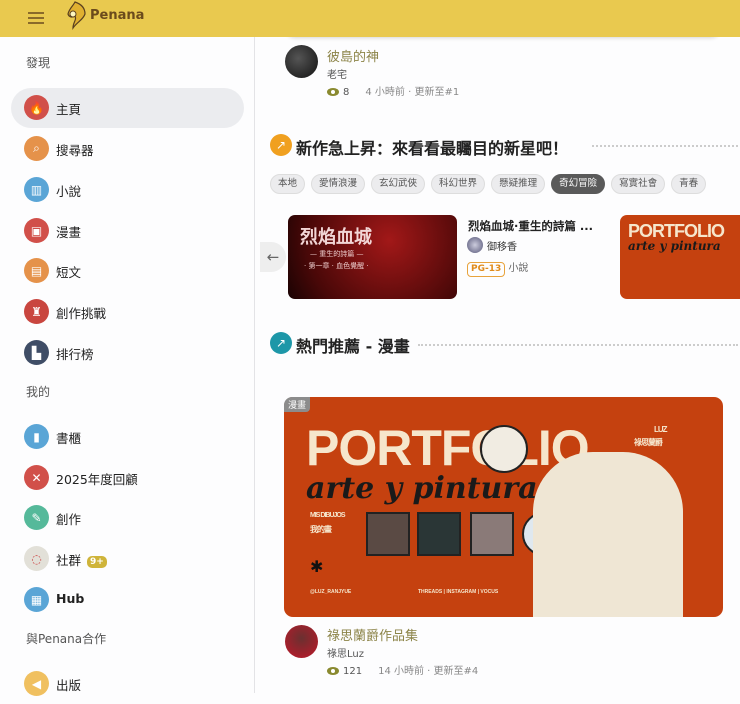  What do you see at coordinates (428, 671) in the screenshot?
I see `update-time: 14 小時前 · 更新至#4` at bounding box center [428, 671].